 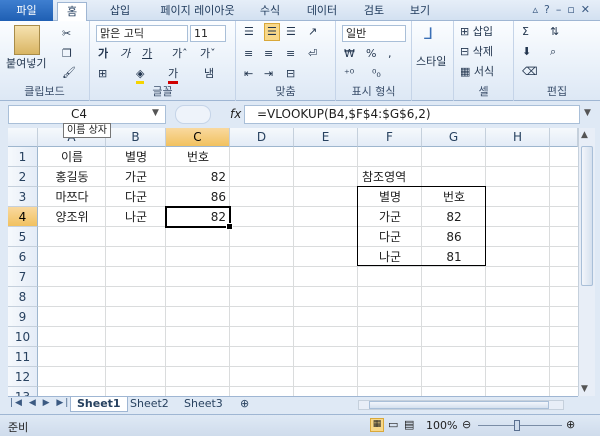 What do you see at coordinates (72, 197) in the screenshot?
I see `cell-a3: 마쯔다` at bounding box center [72, 197].